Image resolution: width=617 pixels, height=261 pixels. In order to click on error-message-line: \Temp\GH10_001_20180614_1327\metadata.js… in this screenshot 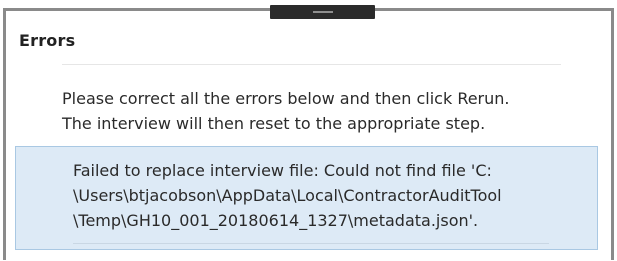, I will do `click(276, 220)`.